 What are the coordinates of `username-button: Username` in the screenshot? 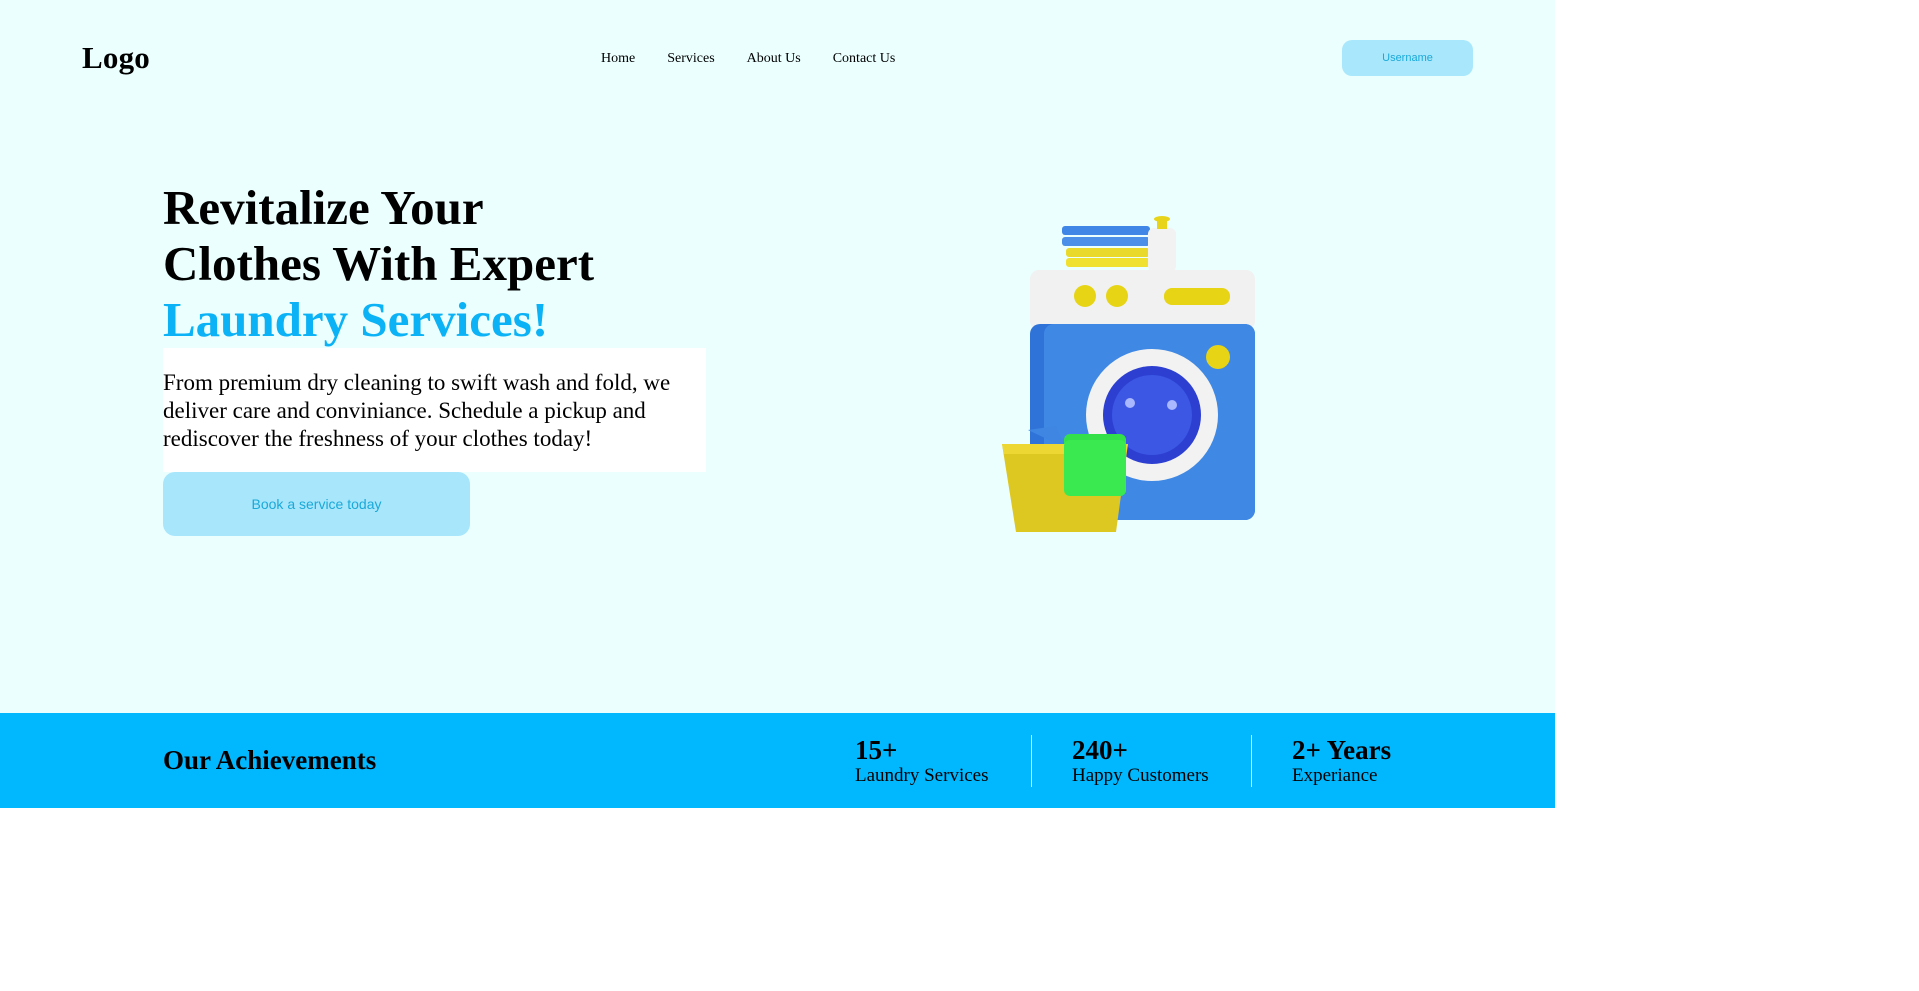 It's located at (1407, 58).